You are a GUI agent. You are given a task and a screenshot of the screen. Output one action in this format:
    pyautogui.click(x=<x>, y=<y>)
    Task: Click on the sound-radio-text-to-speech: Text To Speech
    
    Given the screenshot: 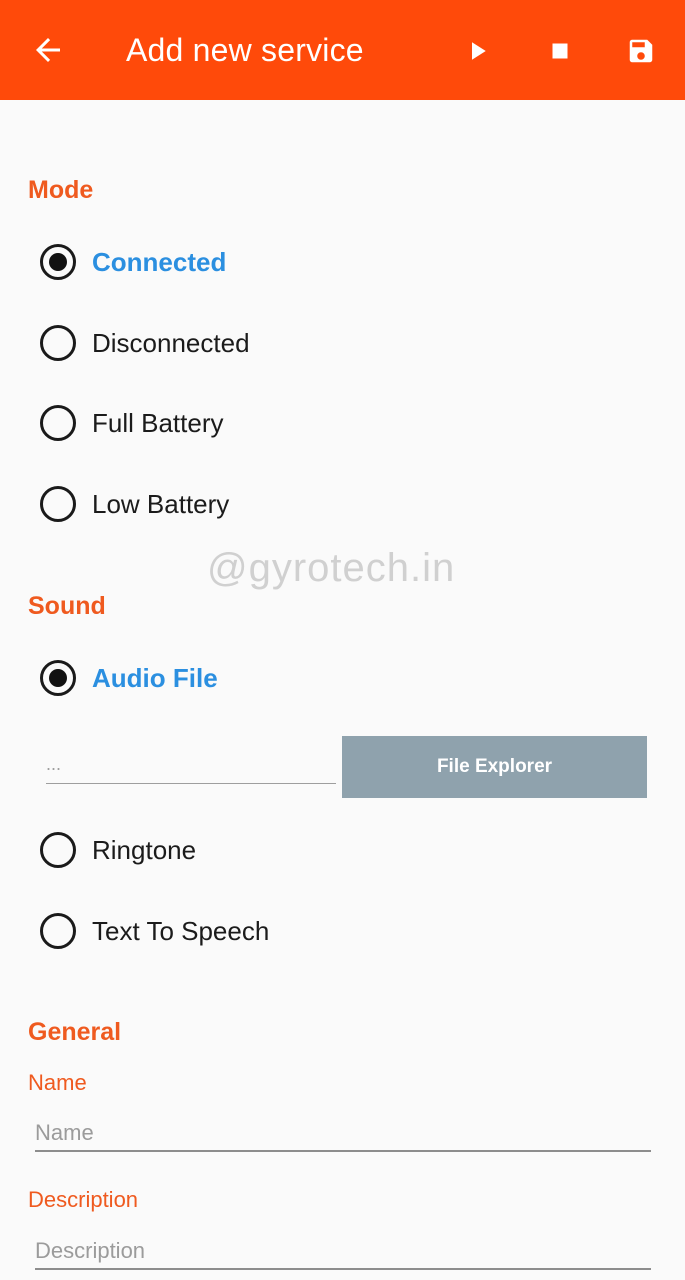 What is the action you would take?
    pyautogui.click(x=154, y=931)
    